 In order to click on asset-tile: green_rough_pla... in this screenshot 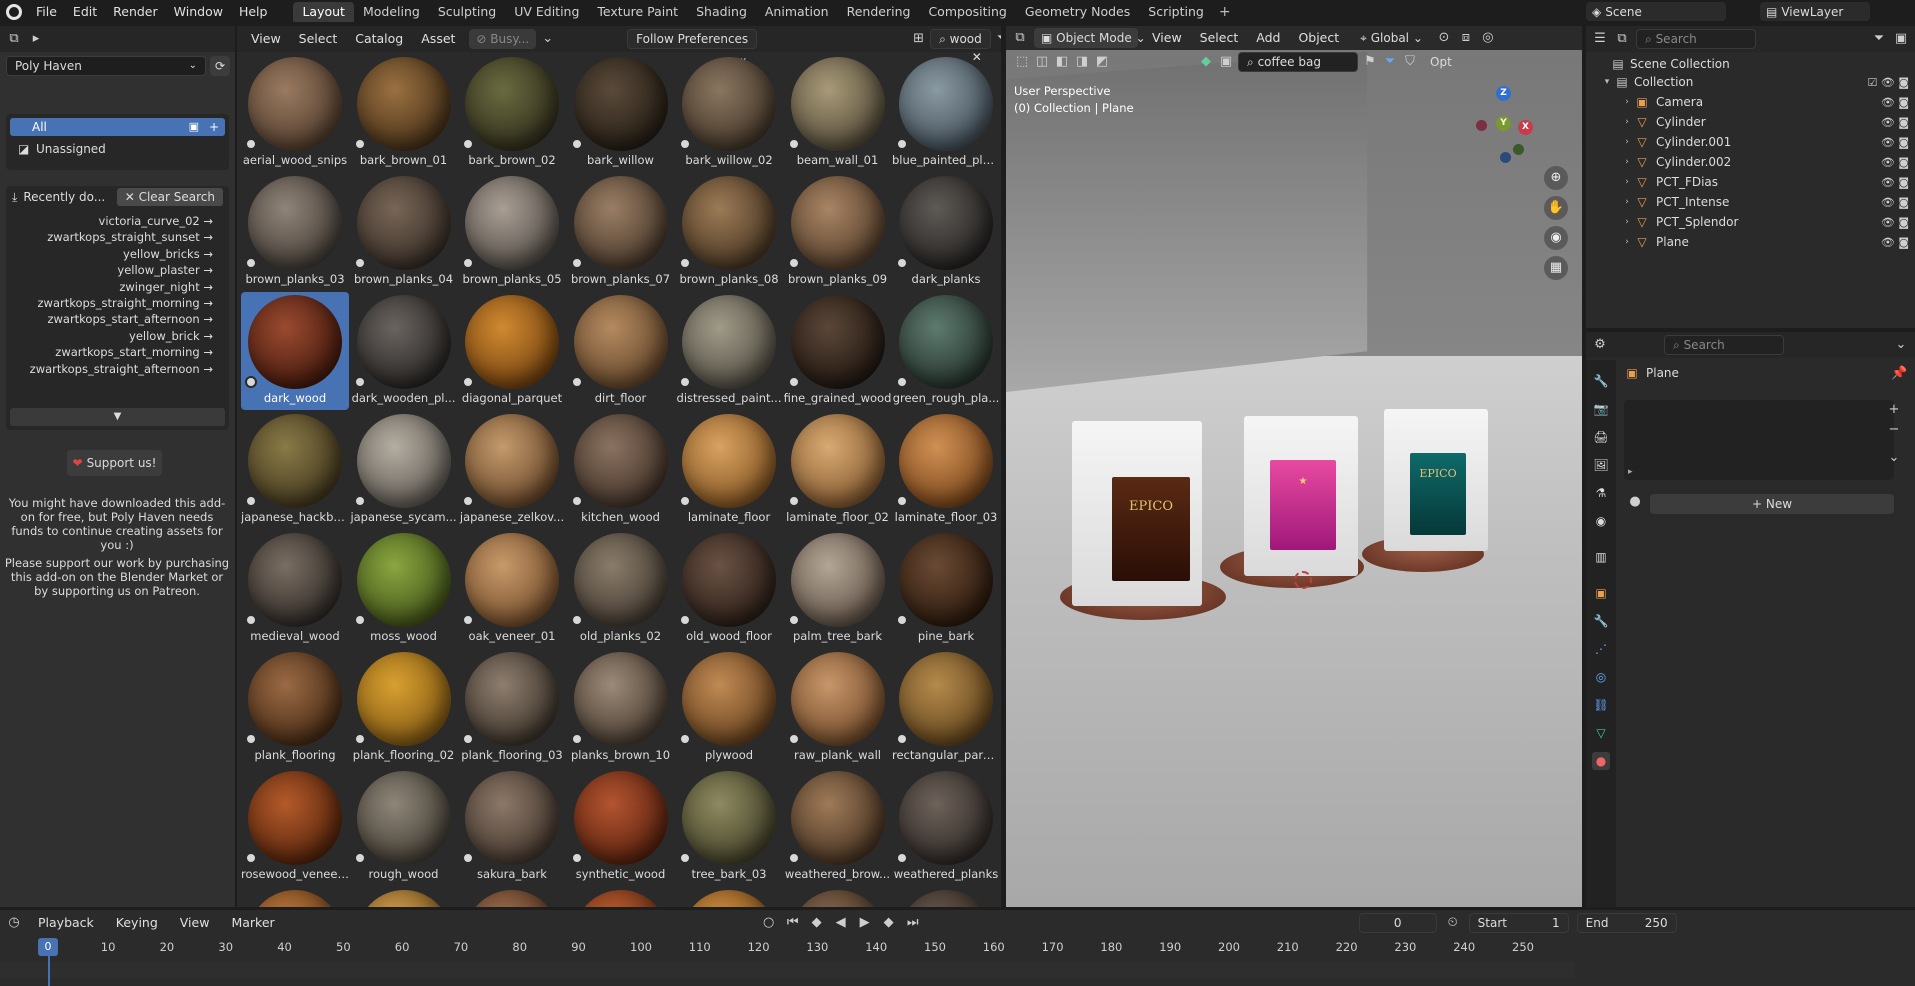, I will do `click(946, 351)`.